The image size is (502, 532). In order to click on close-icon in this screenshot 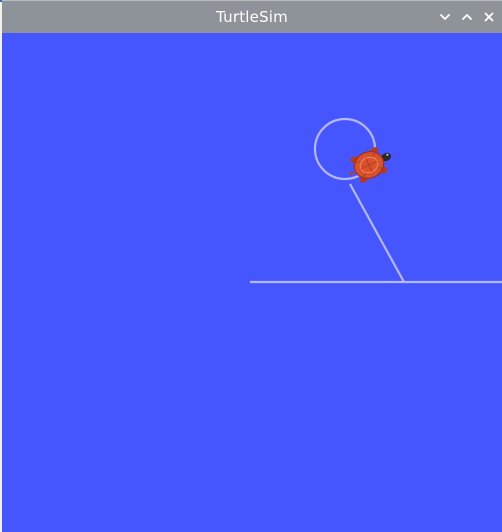, I will do `click(489, 17)`.